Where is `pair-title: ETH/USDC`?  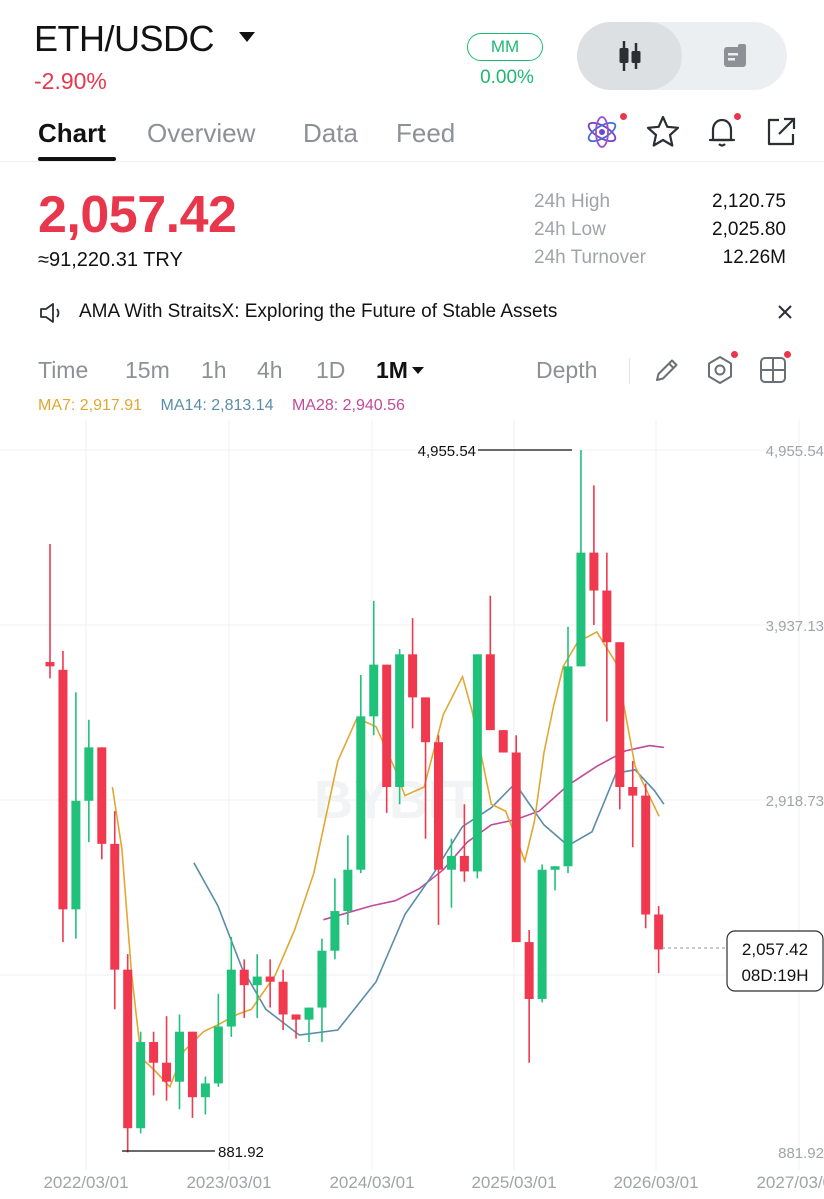
pair-title: ETH/USDC is located at coordinates (124, 39).